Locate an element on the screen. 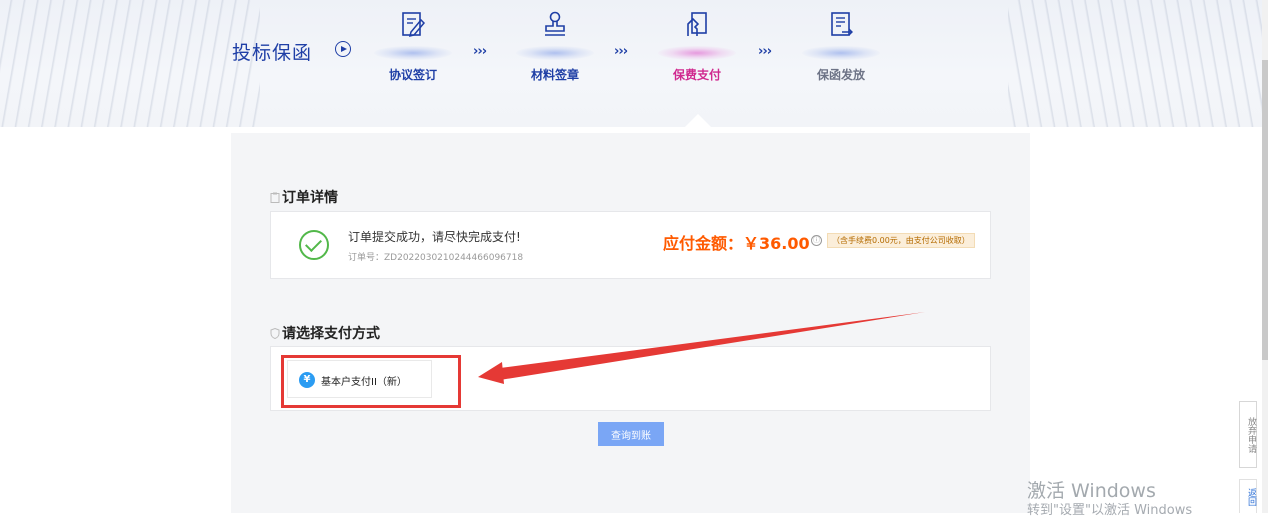  order-number: 订单号：ZD2022030210244466096718 is located at coordinates (436, 258).